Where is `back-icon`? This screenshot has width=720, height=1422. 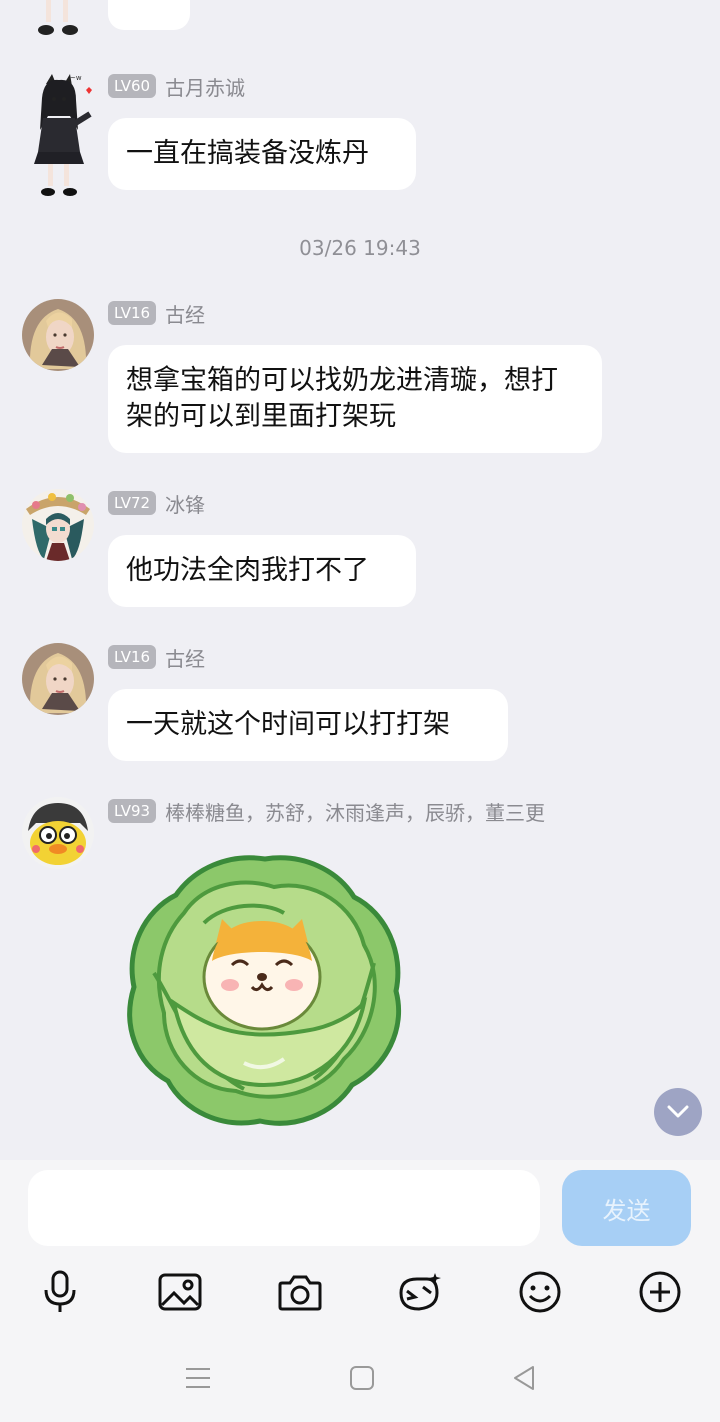 back-icon is located at coordinates (524, 1378).